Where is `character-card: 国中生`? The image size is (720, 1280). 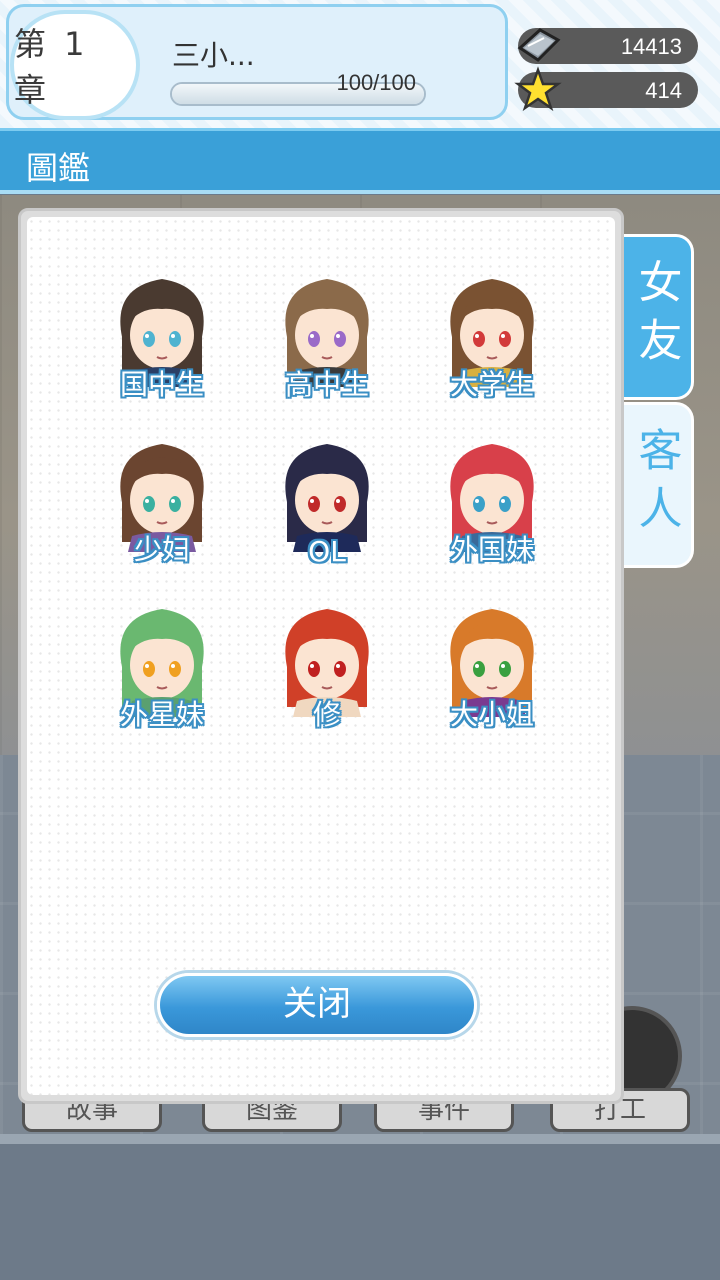 character-card: 国中生 is located at coordinates (162, 334).